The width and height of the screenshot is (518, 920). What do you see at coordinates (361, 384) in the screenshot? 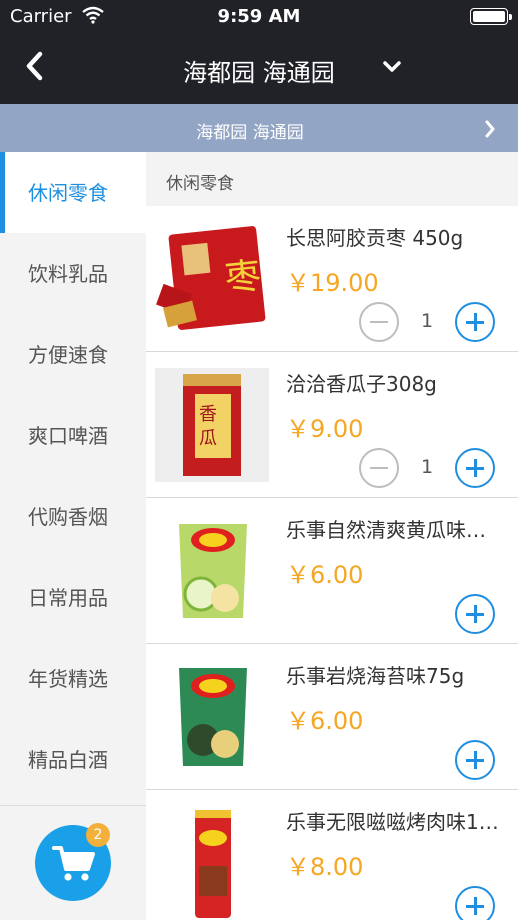
I see `product-name: 洽洽香瓜子308g` at bounding box center [361, 384].